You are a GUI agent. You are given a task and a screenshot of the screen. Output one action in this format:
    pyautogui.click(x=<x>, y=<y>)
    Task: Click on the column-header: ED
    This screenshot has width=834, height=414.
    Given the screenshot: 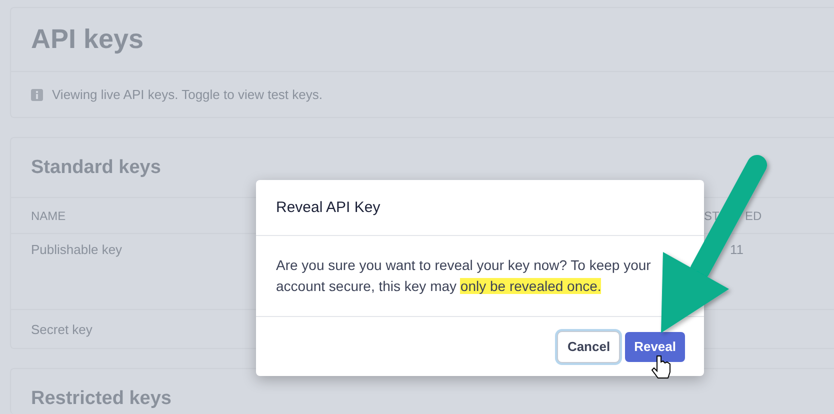 What is the action you would take?
    pyautogui.click(x=753, y=216)
    